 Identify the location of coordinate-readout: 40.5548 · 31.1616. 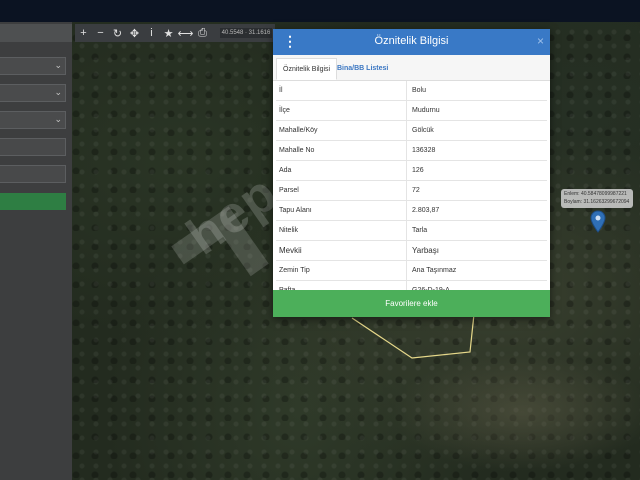
(246, 33).